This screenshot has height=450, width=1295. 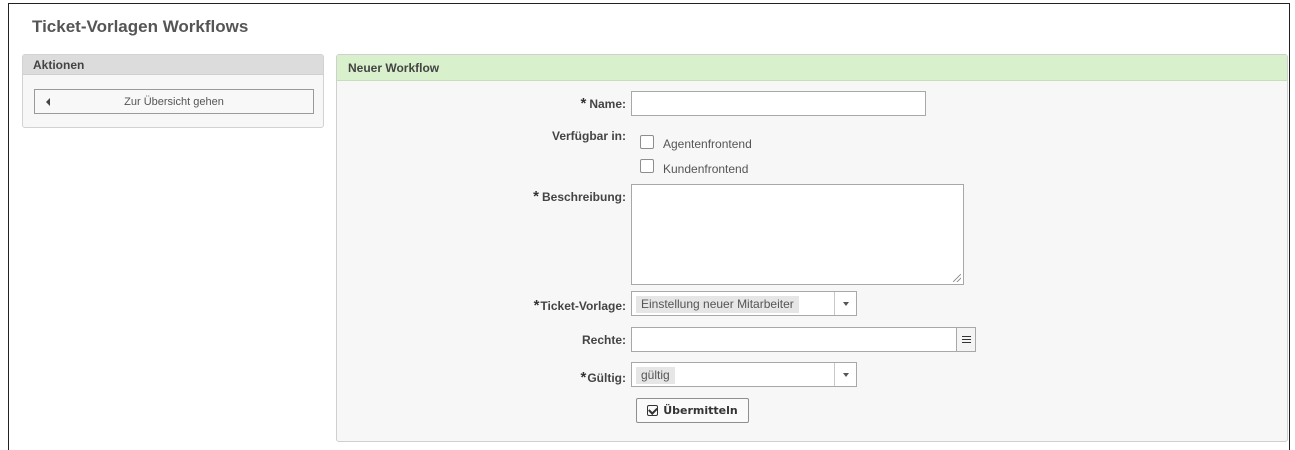 I want to click on sidebar-header: Aktionen, so click(x=173, y=65).